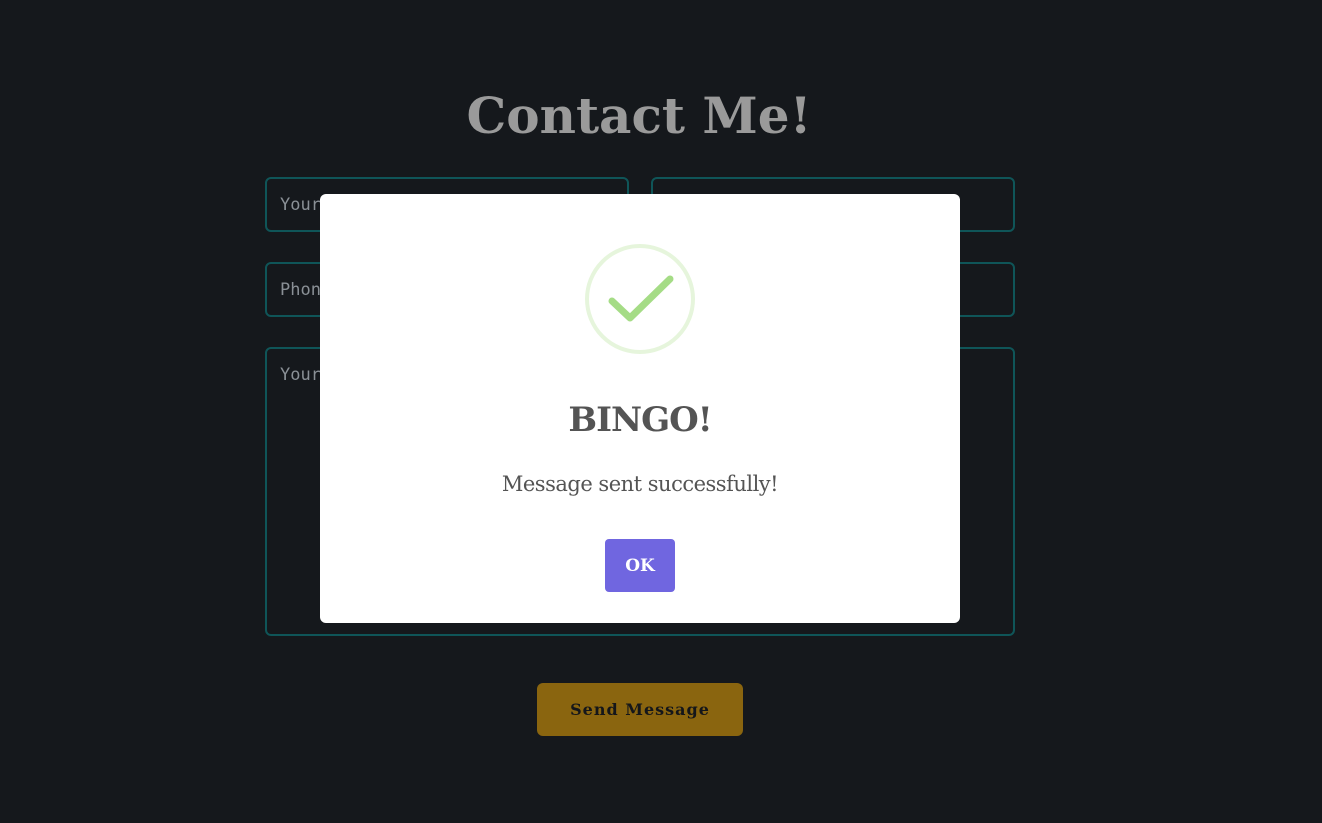 The height and width of the screenshot is (823, 1322). What do you see at coordinates (640, 299) in the screenshot?
I see `success-check-icon` at bounding box center [640, 299].